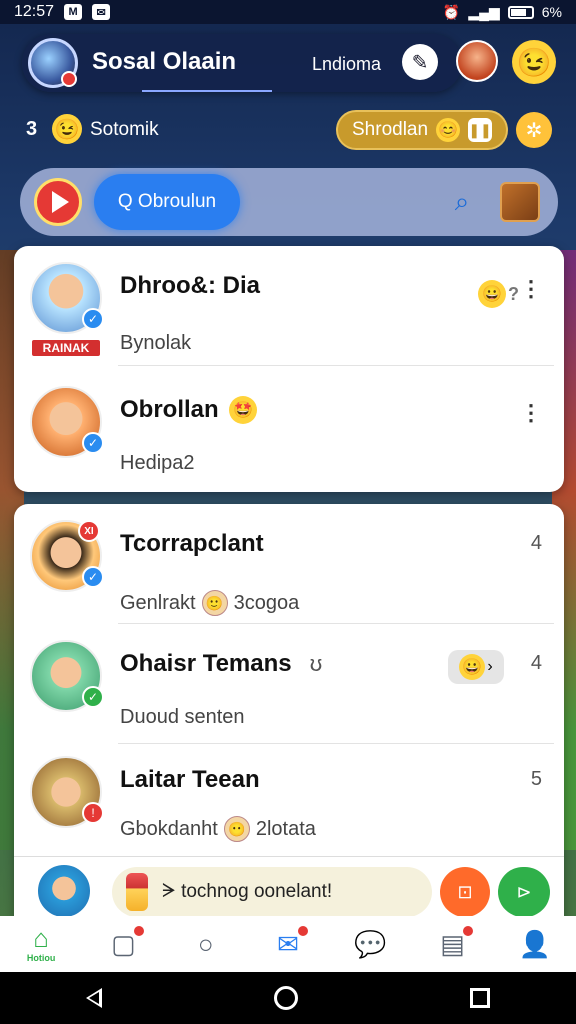 The height and width of the screenshot is (1024, 576). What do you see at coordinates (190, 779) in the screenshot?
I see `chat-name: Laitar Teean` at bounding box center [190, 779].